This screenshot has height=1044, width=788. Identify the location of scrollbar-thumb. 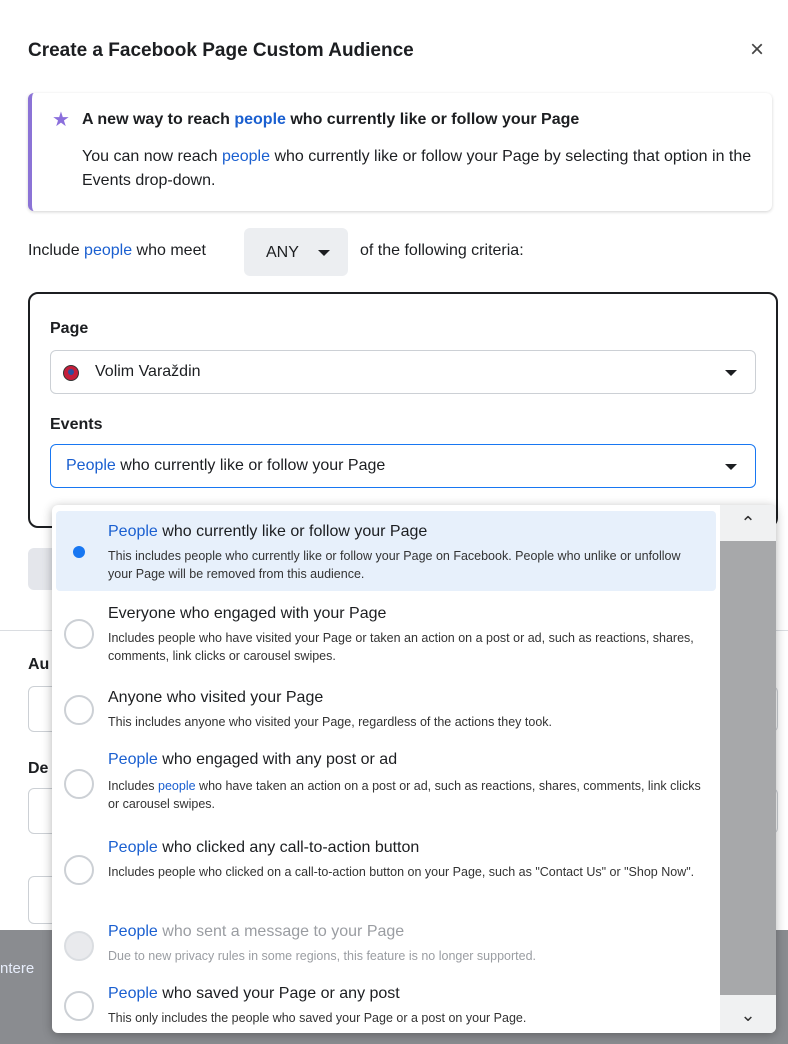
(748, 768).